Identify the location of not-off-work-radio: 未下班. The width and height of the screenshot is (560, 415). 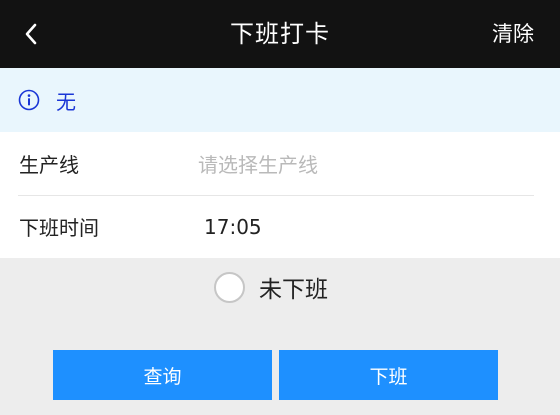
(271, 287).